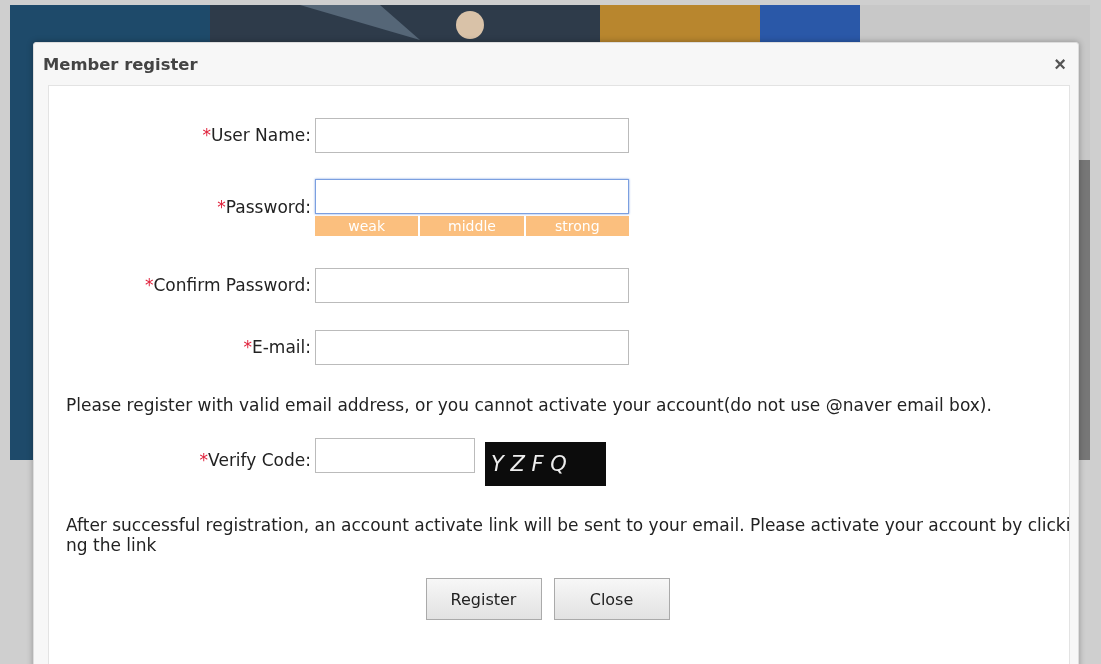 This screenshot has height=664, width=1101. Describe the element at coordinates (232, 285) in the screenshot. I see `field-label: Confirm Password:` at that location.